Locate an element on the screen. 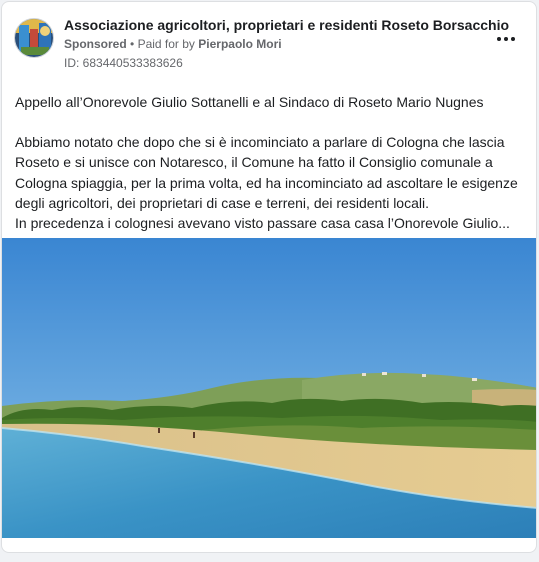 Image resolution: width=539 pixels, height=562 pixels. payer-name: Pierpaolo Mori is located at coordinates (240, 44).